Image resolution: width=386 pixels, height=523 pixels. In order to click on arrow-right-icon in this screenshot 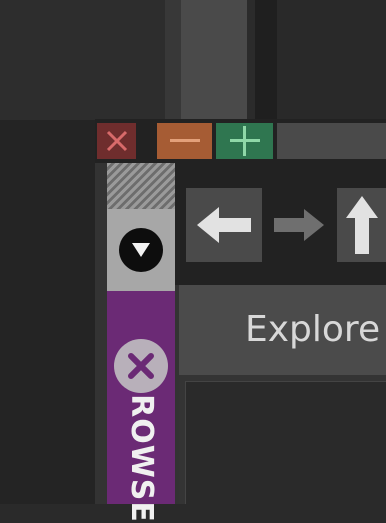, I will do `click(299, 225)`.